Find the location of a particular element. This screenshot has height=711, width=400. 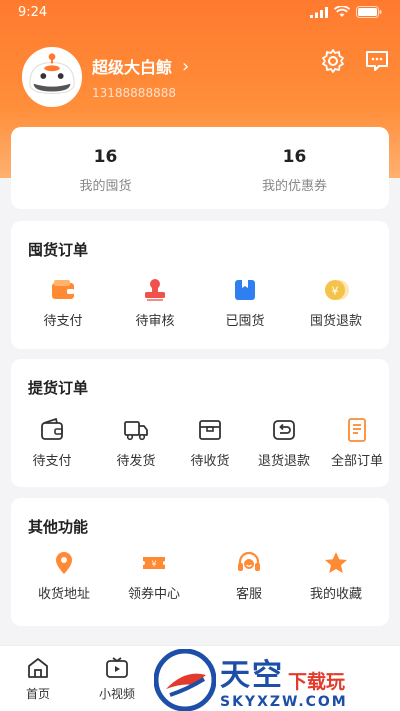

tab-label: 小视频 is located at coordinates (117, 694).